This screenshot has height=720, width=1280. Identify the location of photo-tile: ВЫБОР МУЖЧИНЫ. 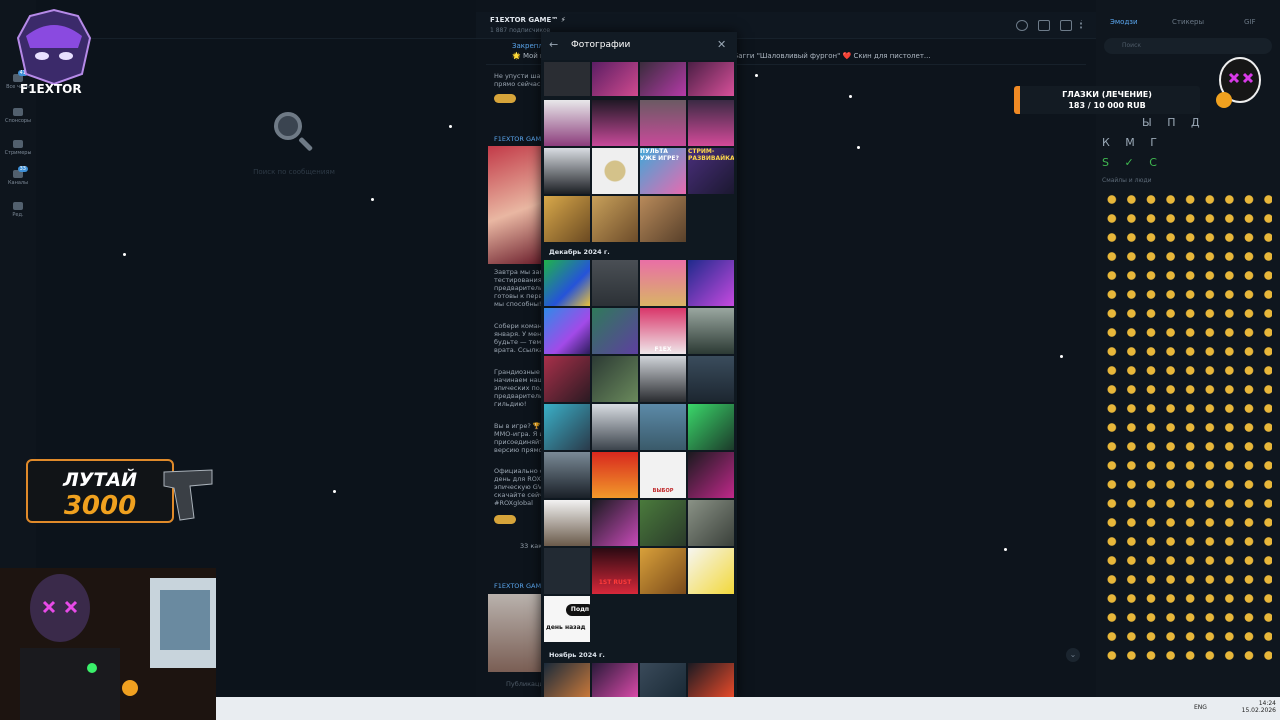
(663, 475).